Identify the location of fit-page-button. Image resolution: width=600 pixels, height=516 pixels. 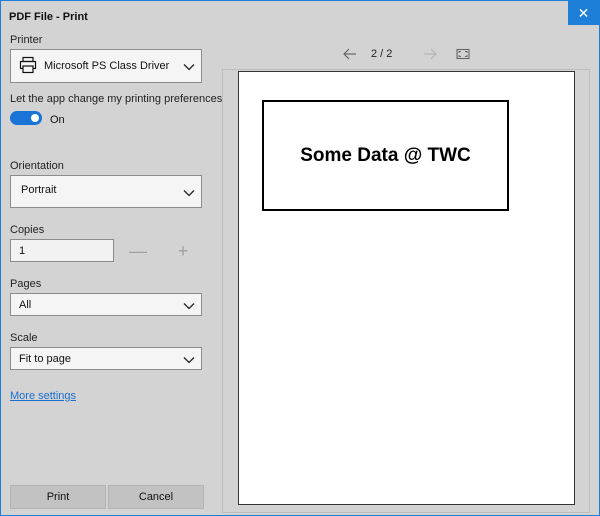
(463, 54).